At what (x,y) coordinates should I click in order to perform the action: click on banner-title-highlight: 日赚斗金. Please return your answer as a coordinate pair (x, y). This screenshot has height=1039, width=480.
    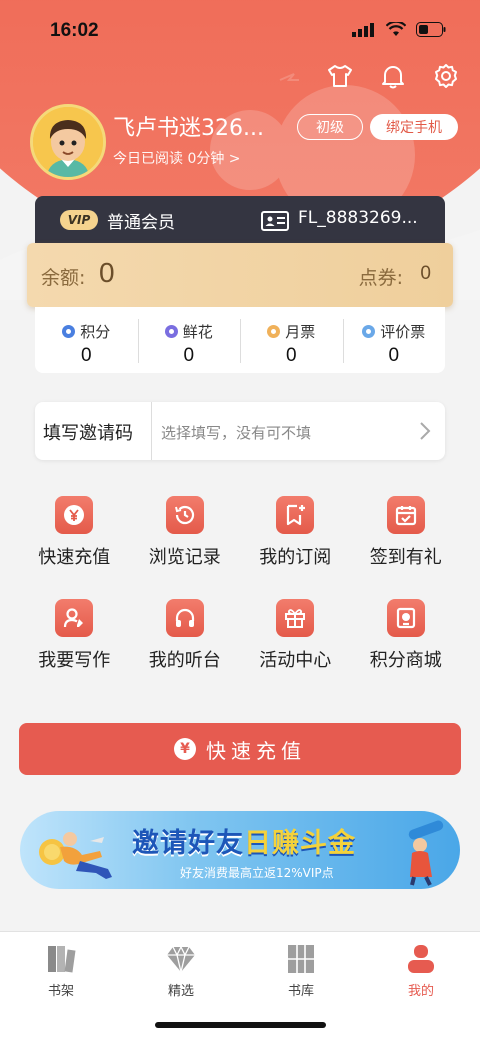
    Looking at the image, I should click on (300, 843).